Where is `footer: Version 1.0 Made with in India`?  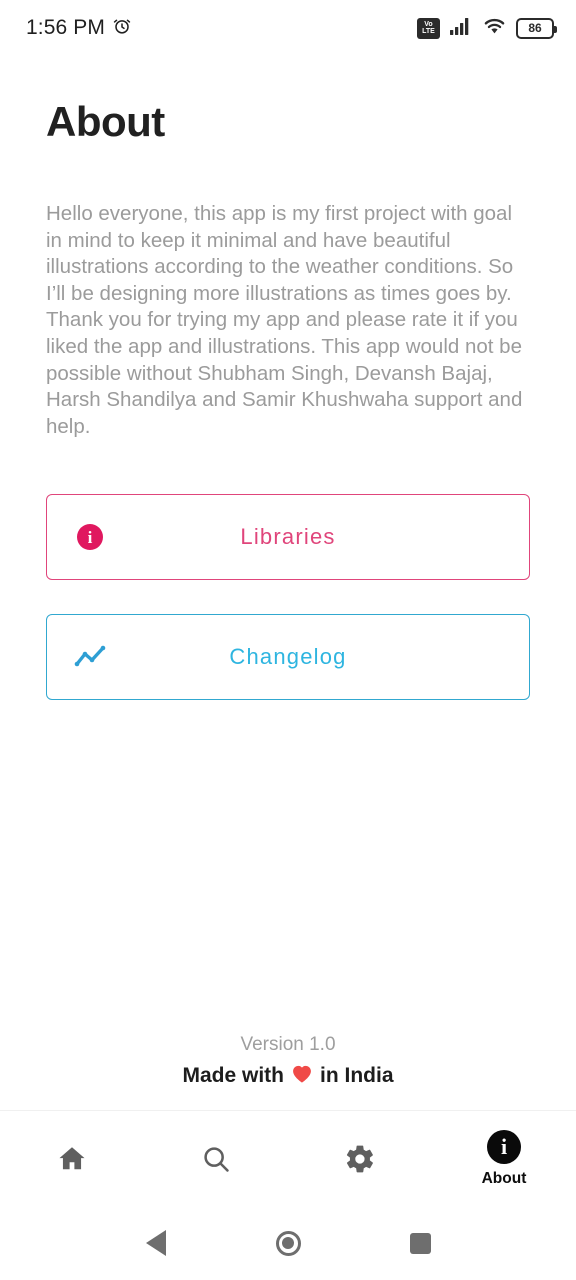
footer: Version 1.0 Made with in India is located at coordinates (288, 1072).